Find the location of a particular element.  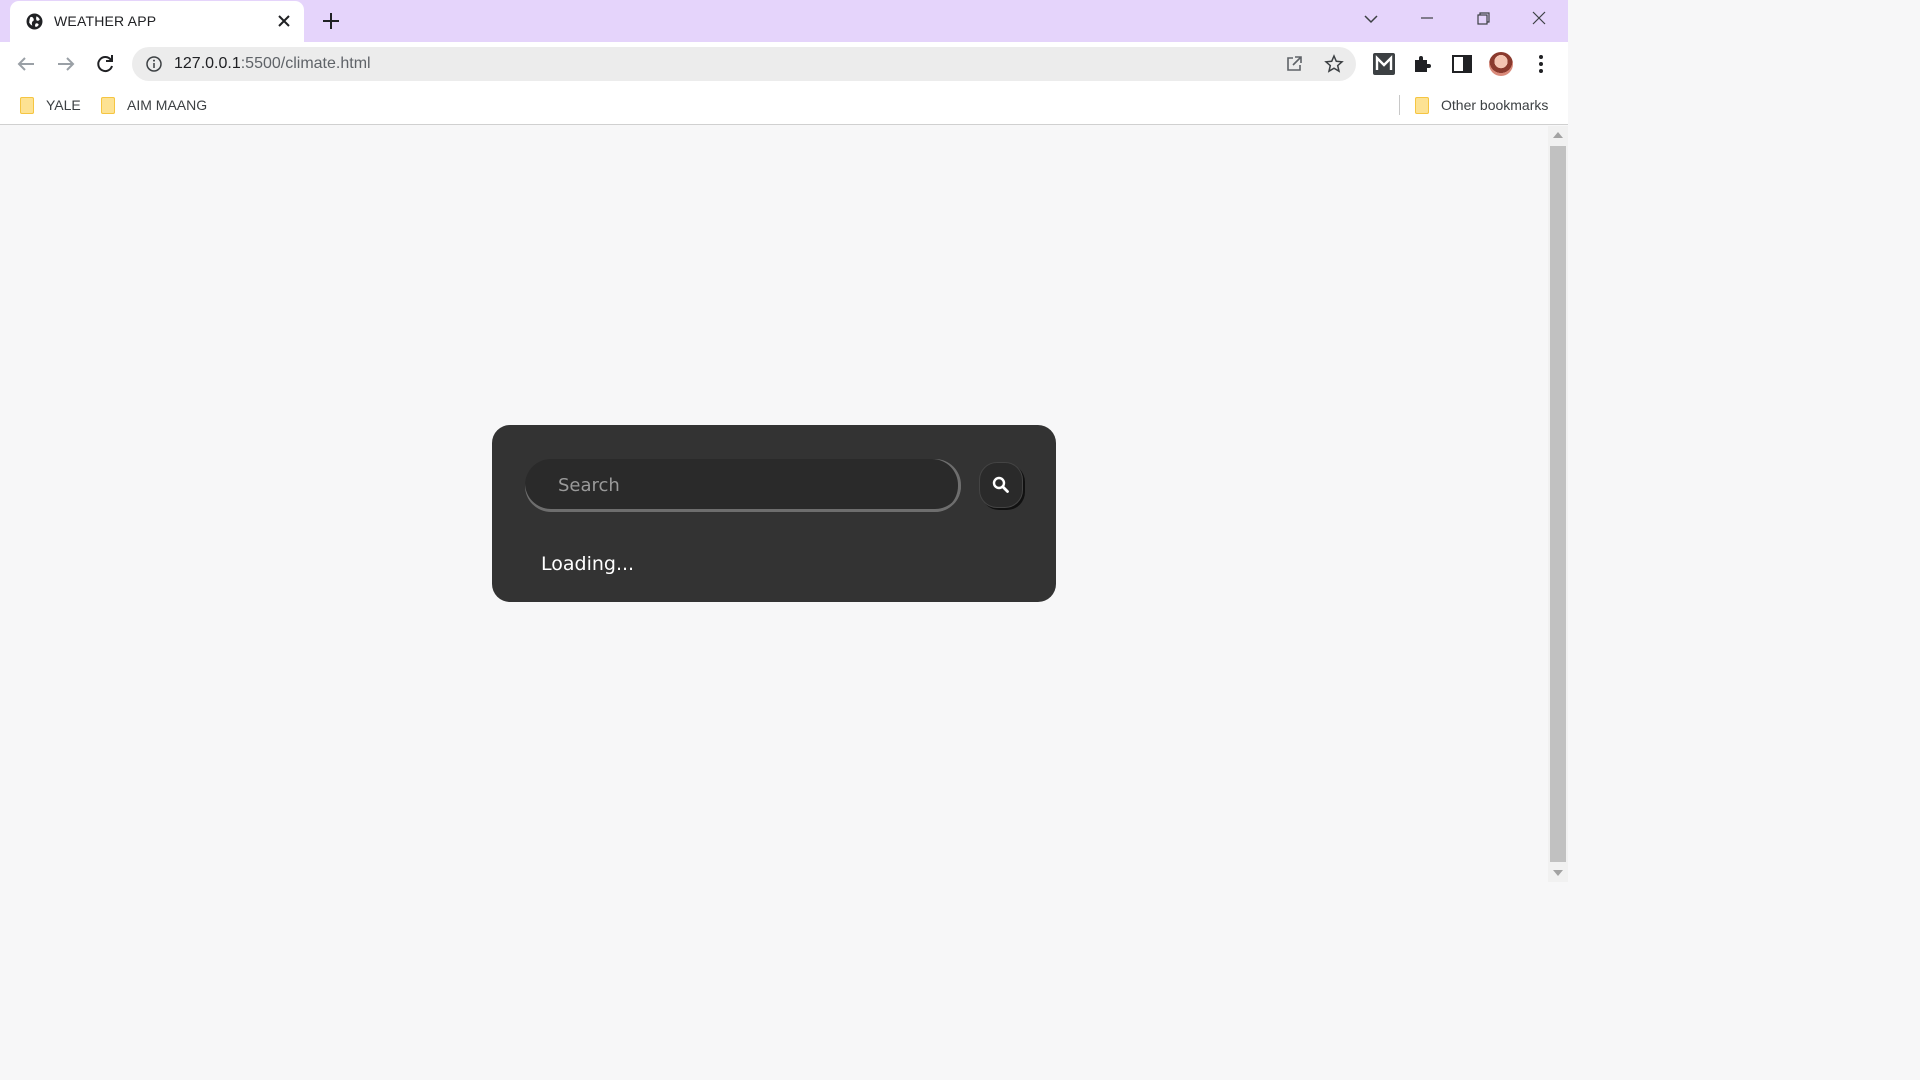

url-host: 127.0.0.1 is located at coordinates (207, 63).